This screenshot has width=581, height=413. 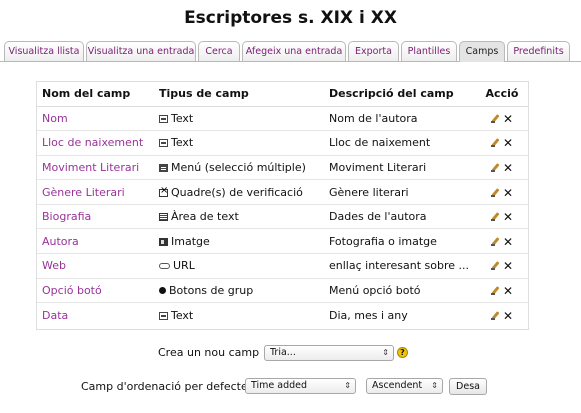 I want to click on menu-icon, so click(x=163, y=167).